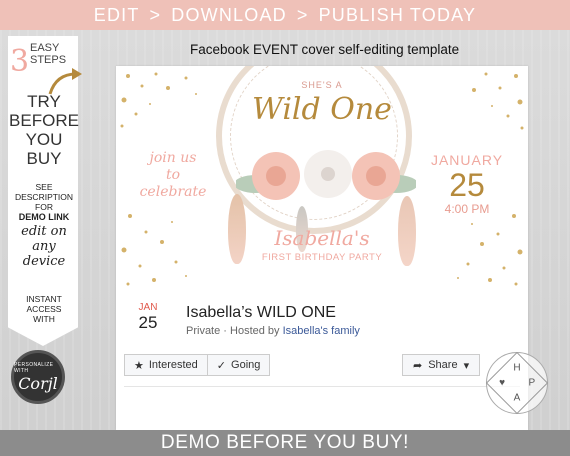 The image size is (570, 456). Describe the element at coordinates (322, 238) in the screenshot. I see `honoree-name: Isabella's` at that location.